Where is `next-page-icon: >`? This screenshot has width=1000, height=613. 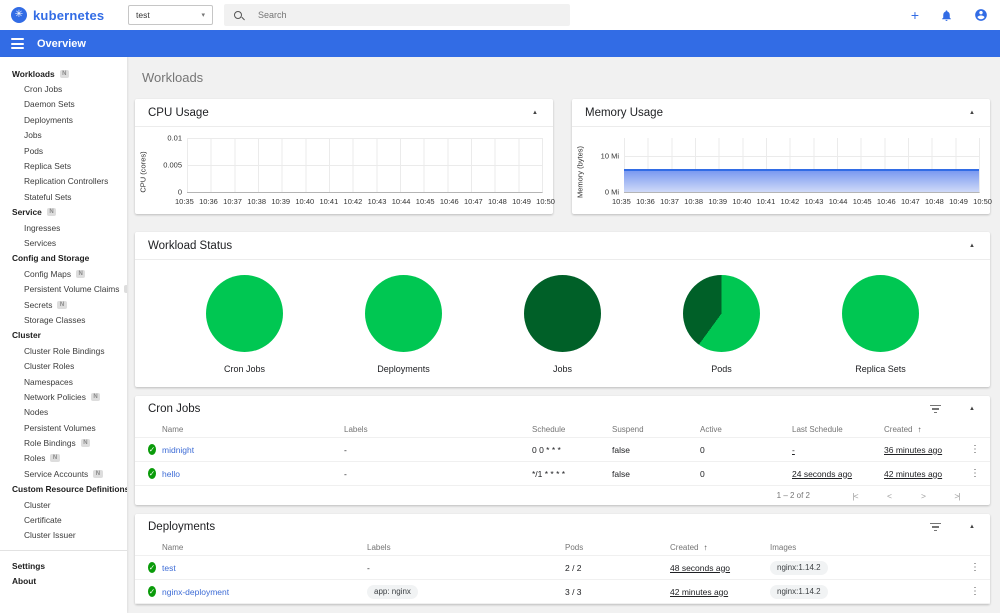 next-page-icon: > is located at coordinates (923, 496).